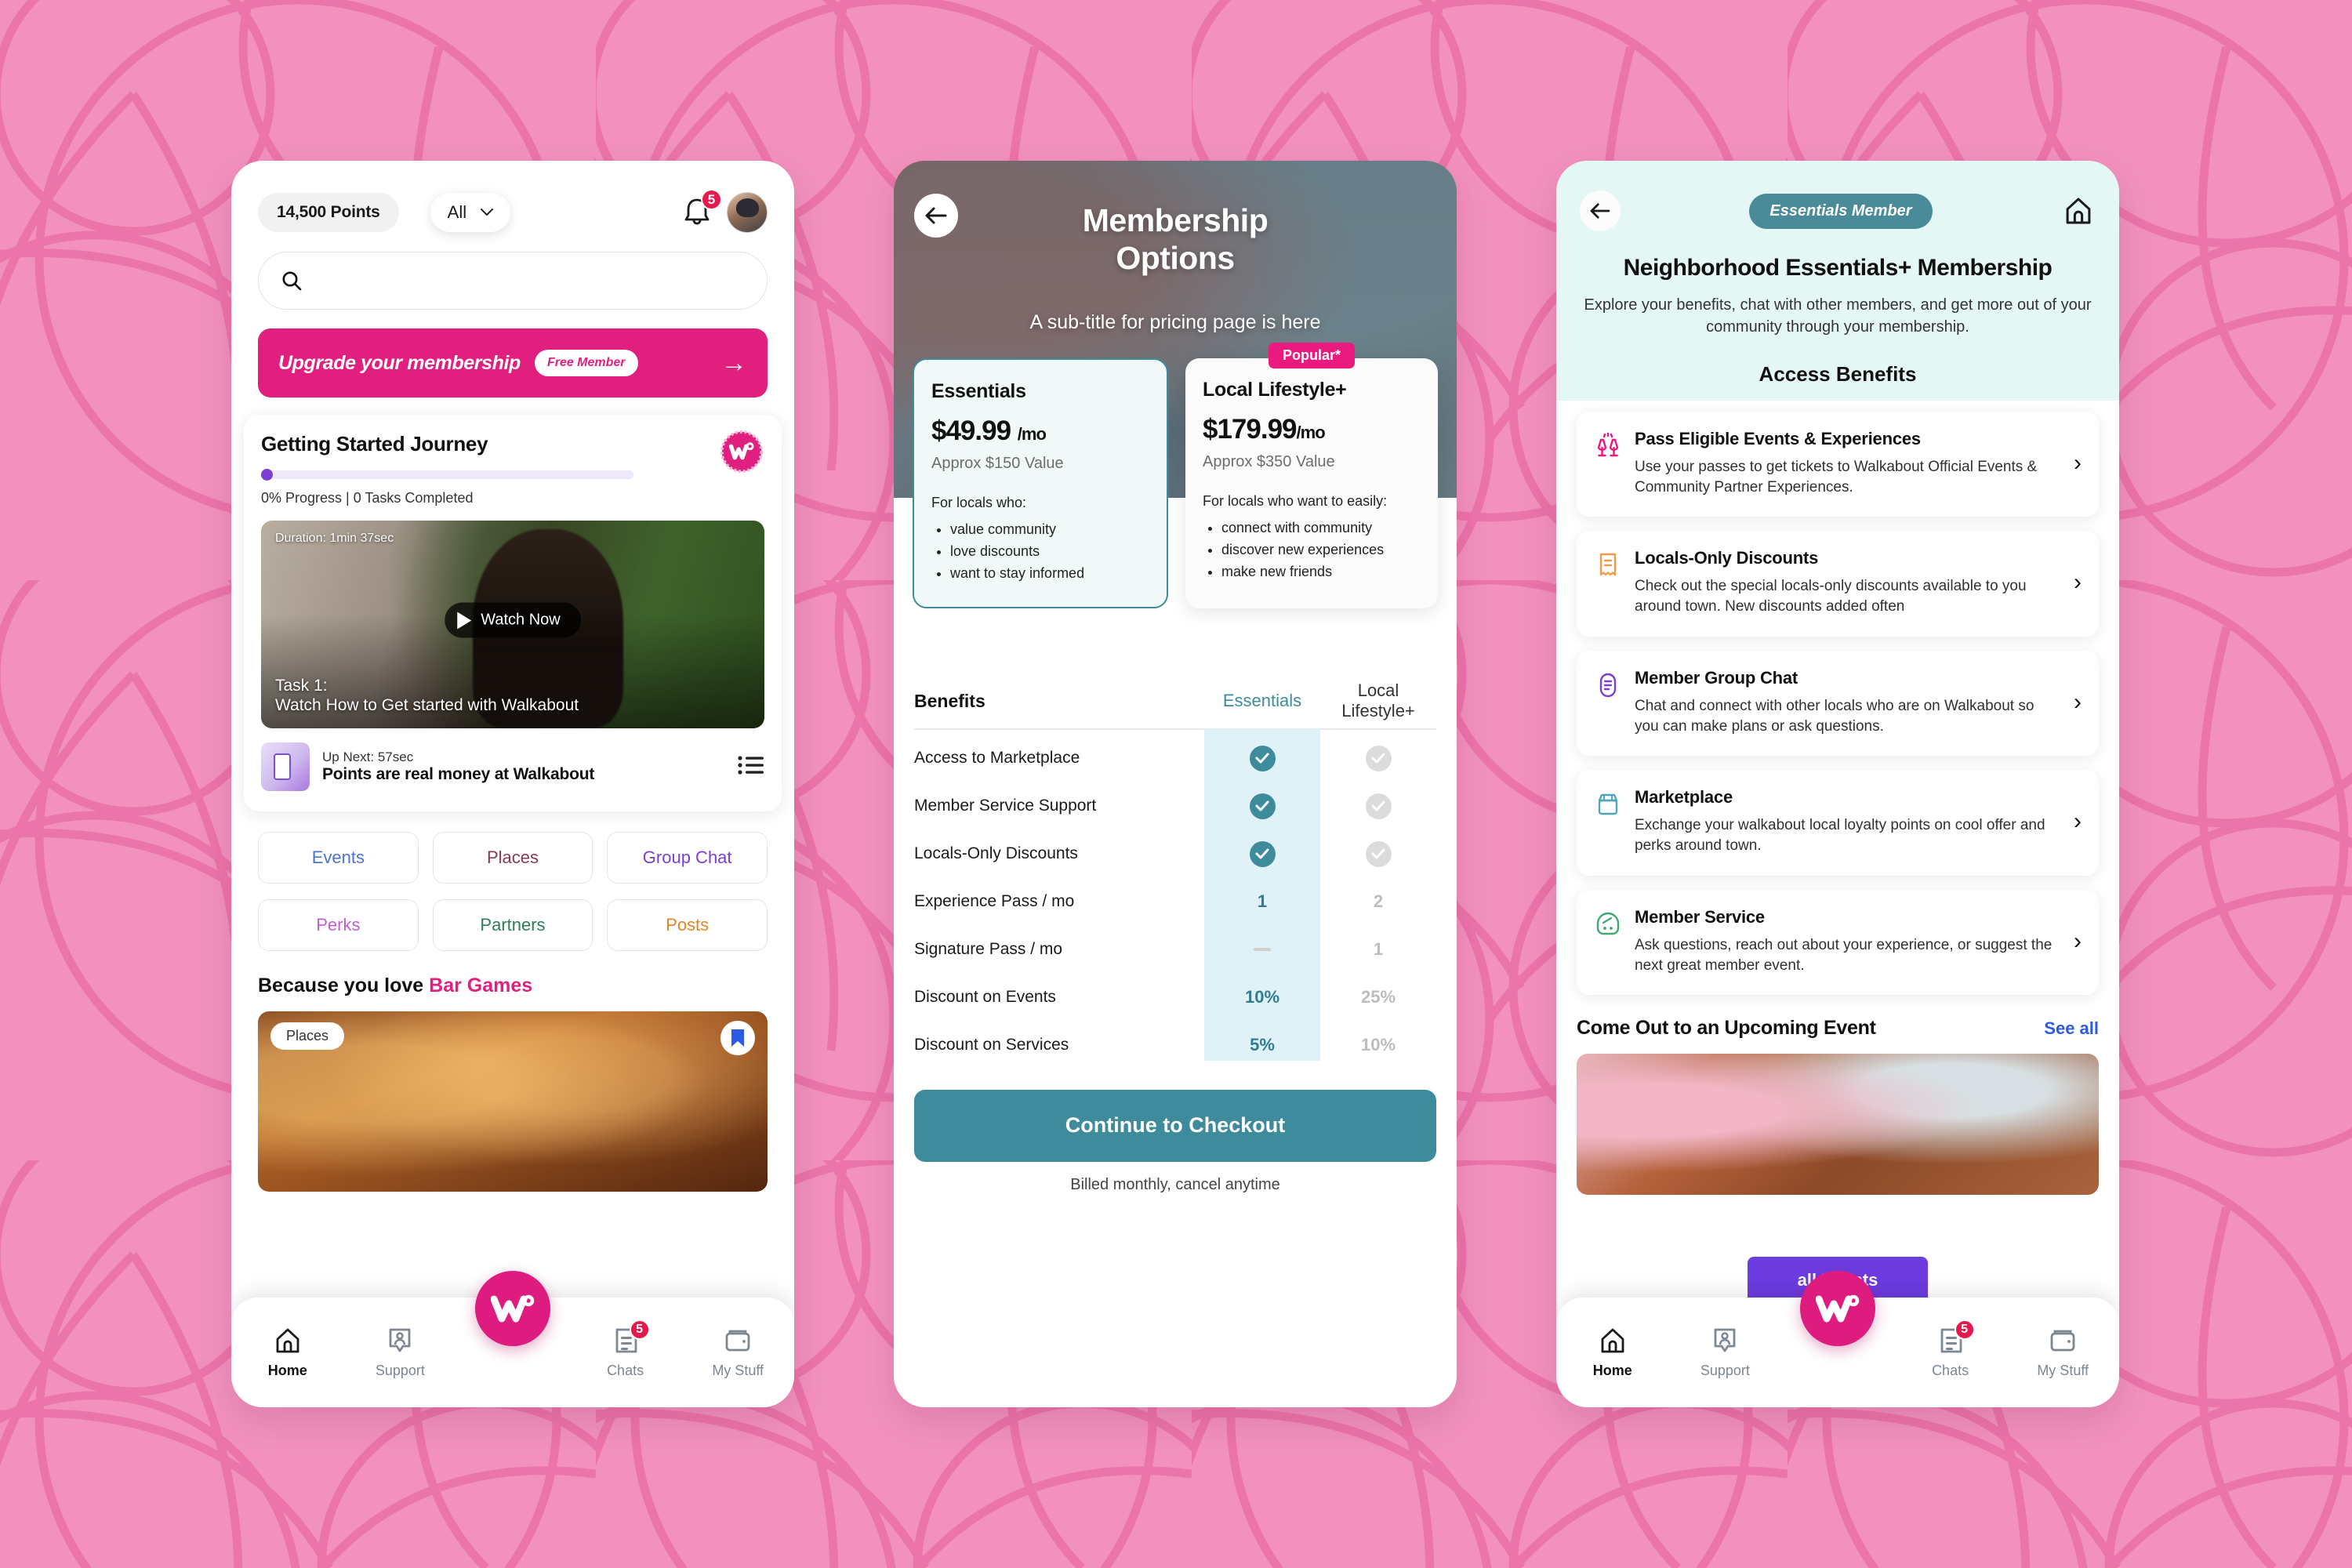 Image resolution: width=2352 pixels, height=1568 pixels. I want to click on chip-label: Posts, so click(688, 925).